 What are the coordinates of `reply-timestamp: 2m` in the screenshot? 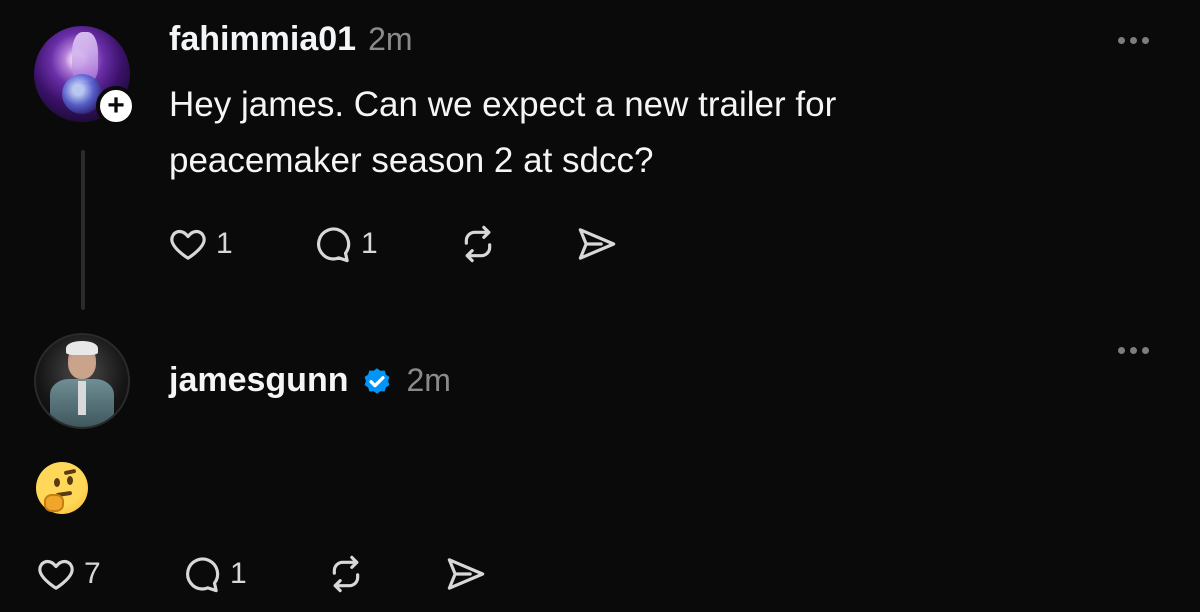 It's located at (428, 380).